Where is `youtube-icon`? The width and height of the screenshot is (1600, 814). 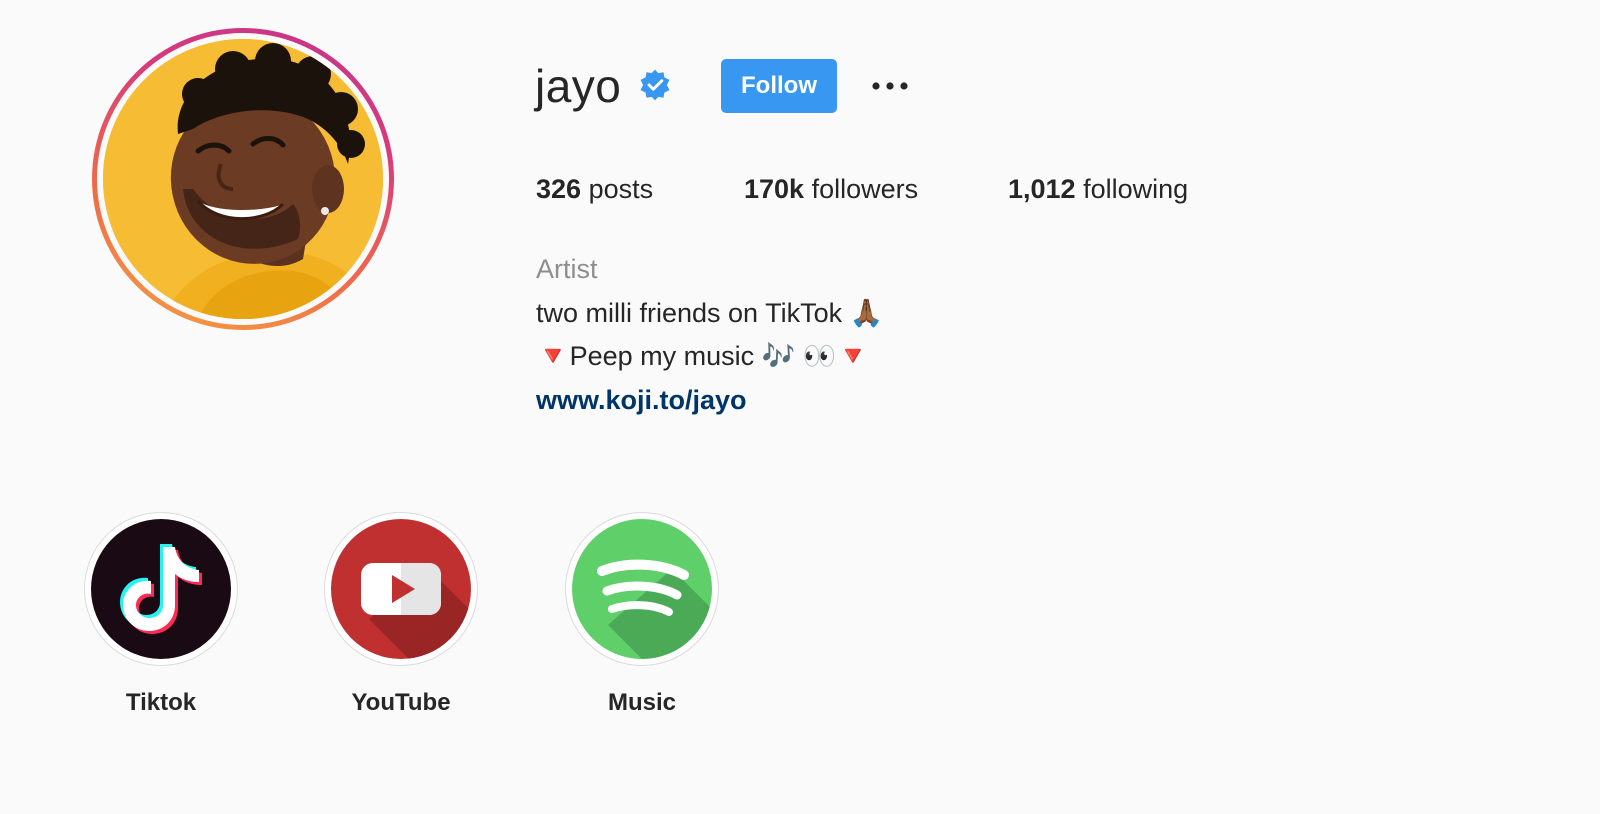
youtube-icon is located at coordinates (401, 589).